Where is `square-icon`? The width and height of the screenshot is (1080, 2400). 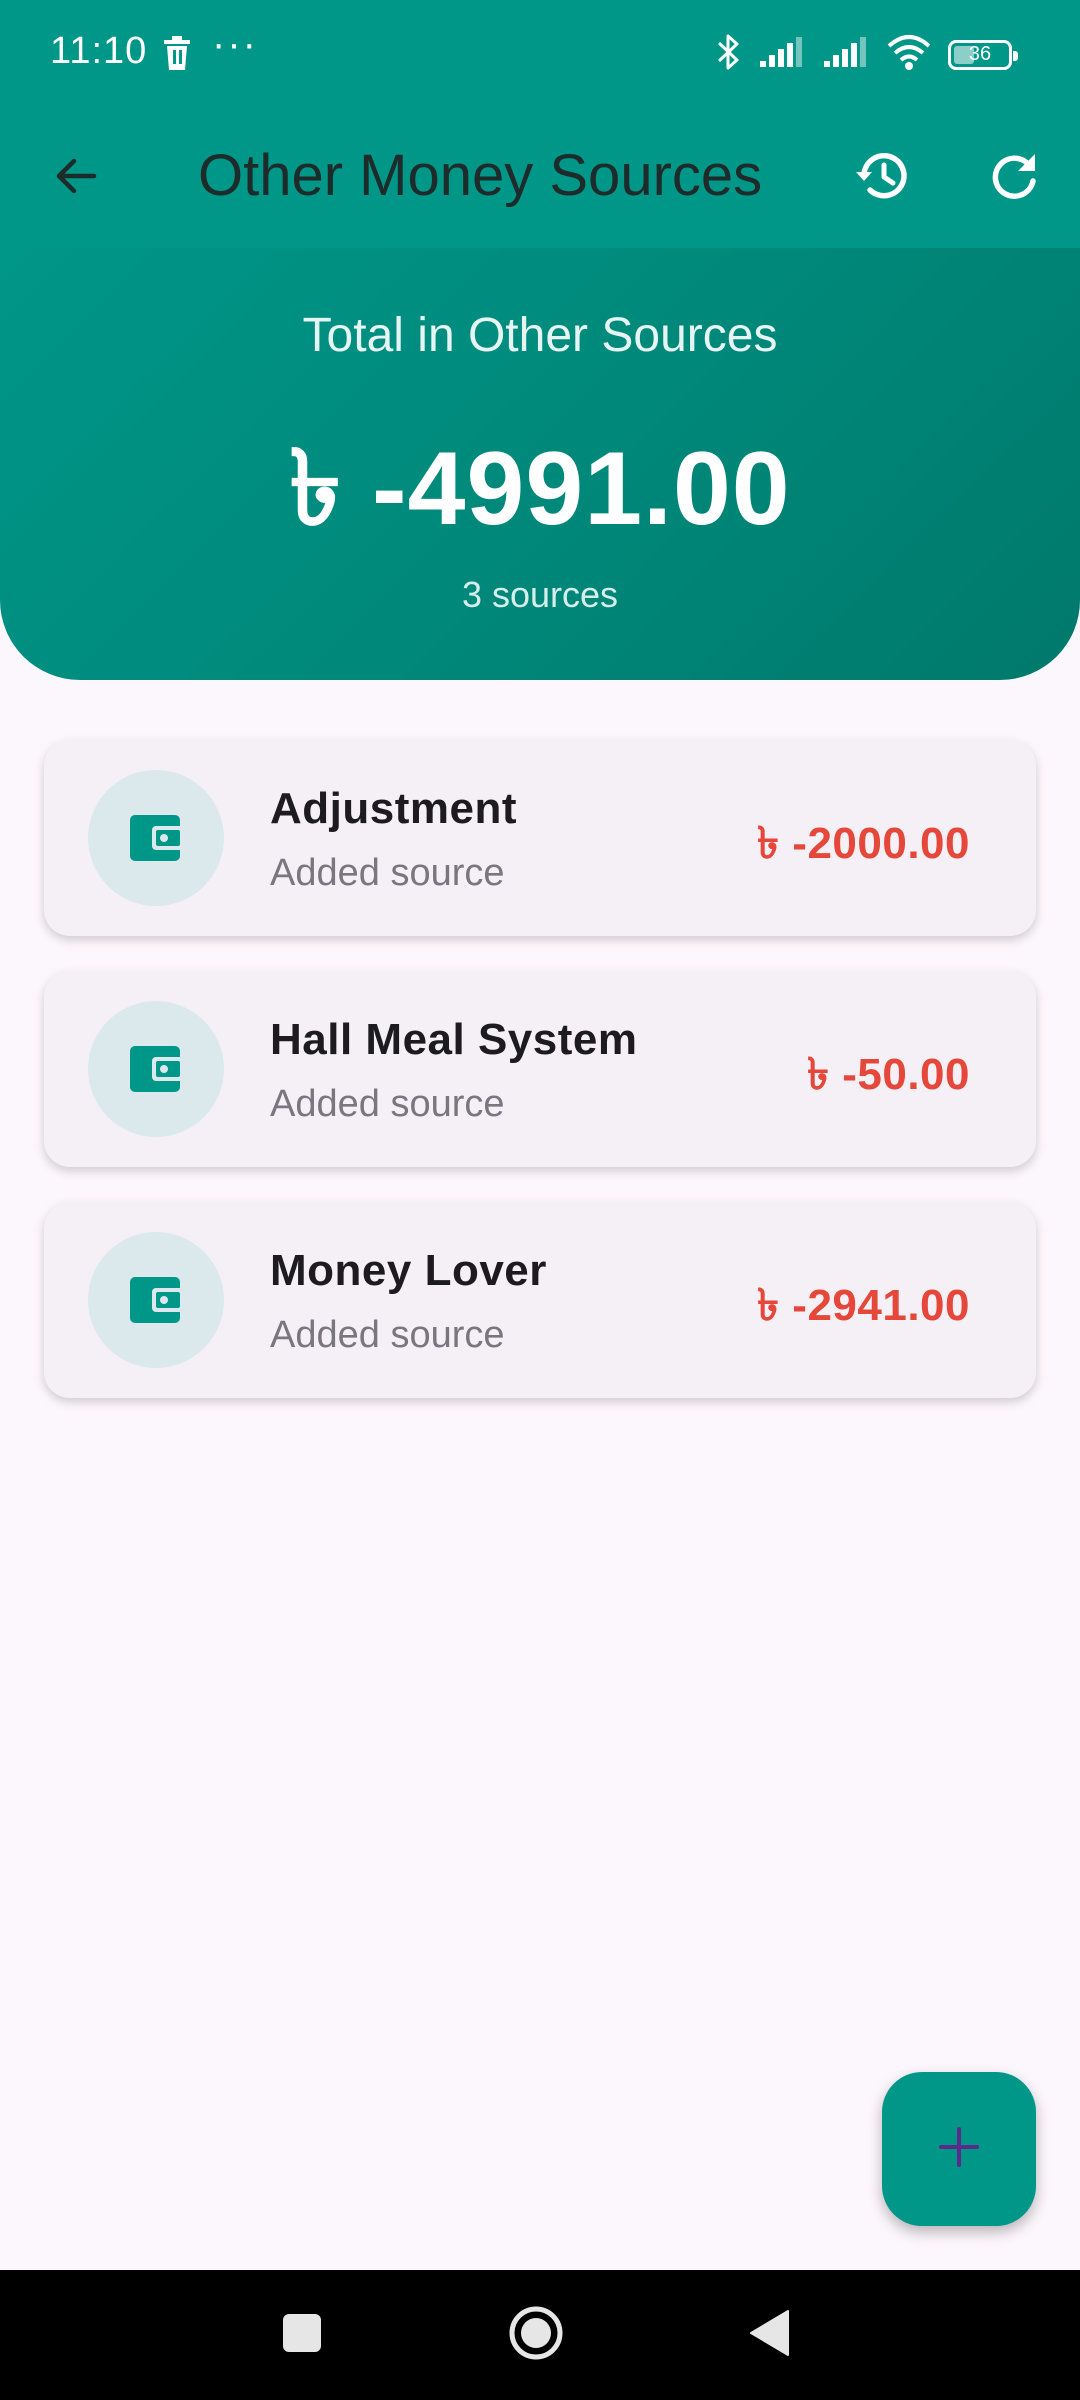
square-icon is located at coordinates (302, 2335).